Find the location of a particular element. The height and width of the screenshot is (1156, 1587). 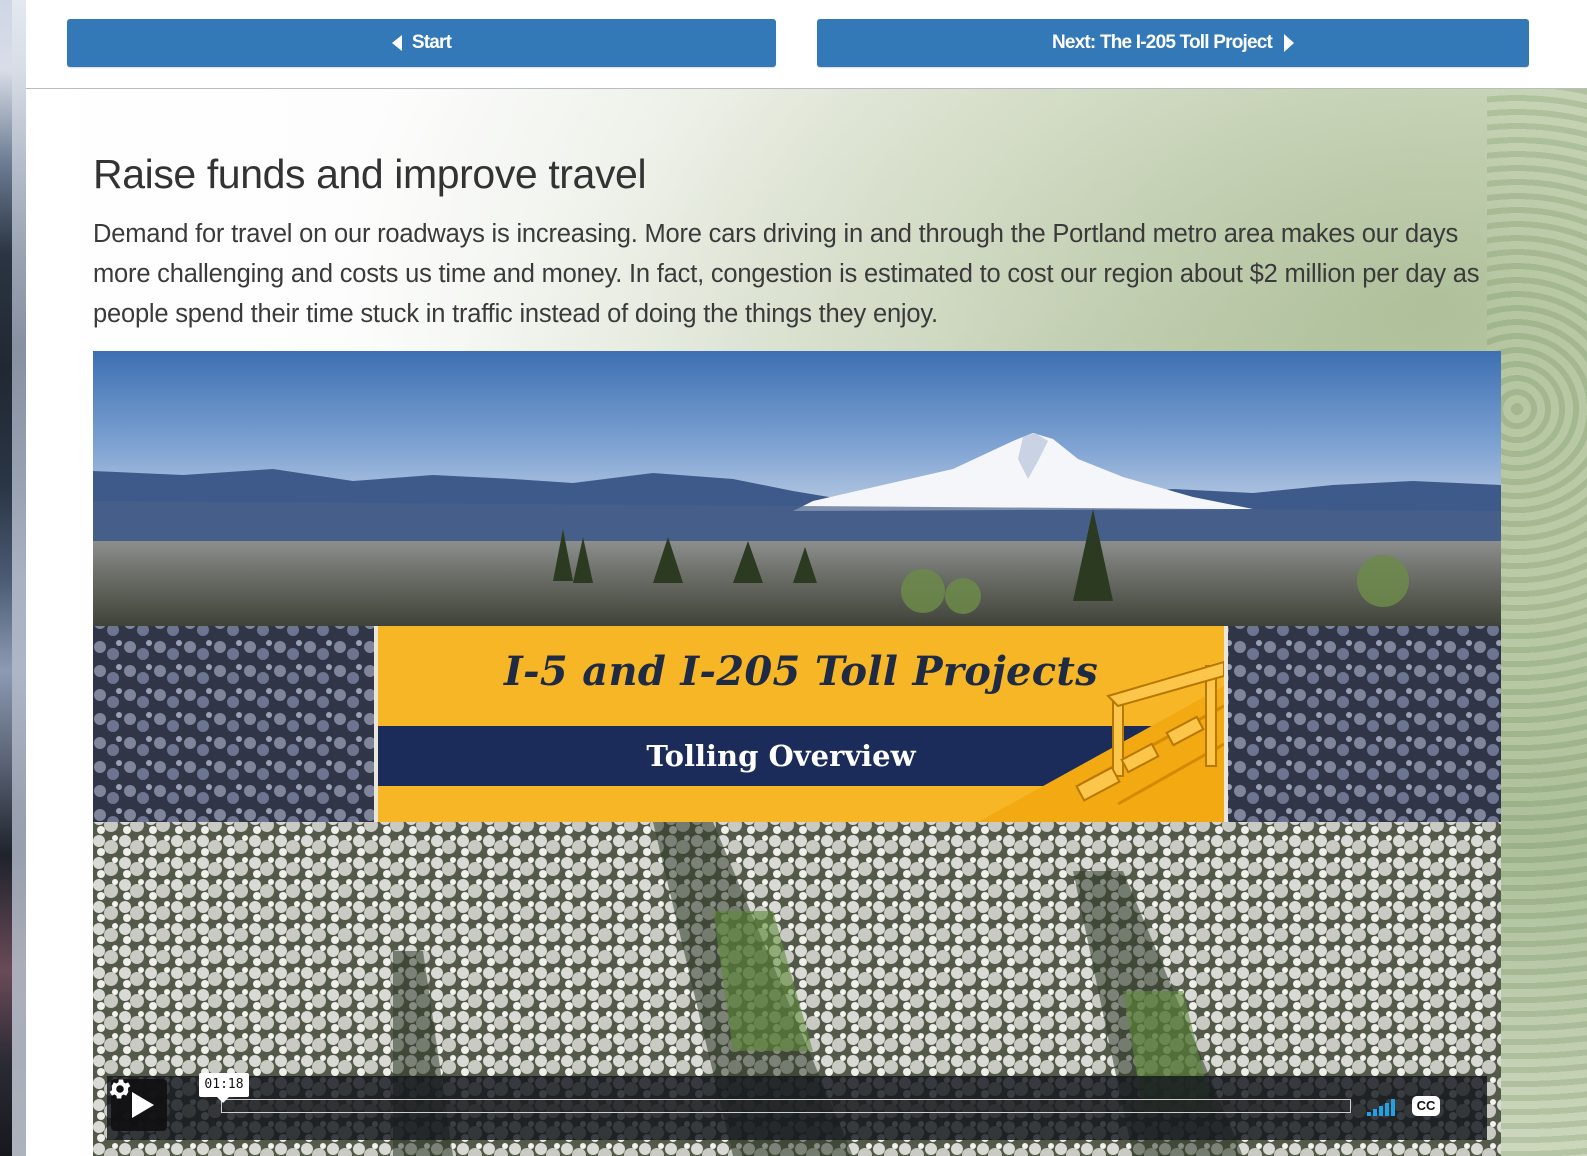

start-button-label: Start is located at coordinates (431, 42).